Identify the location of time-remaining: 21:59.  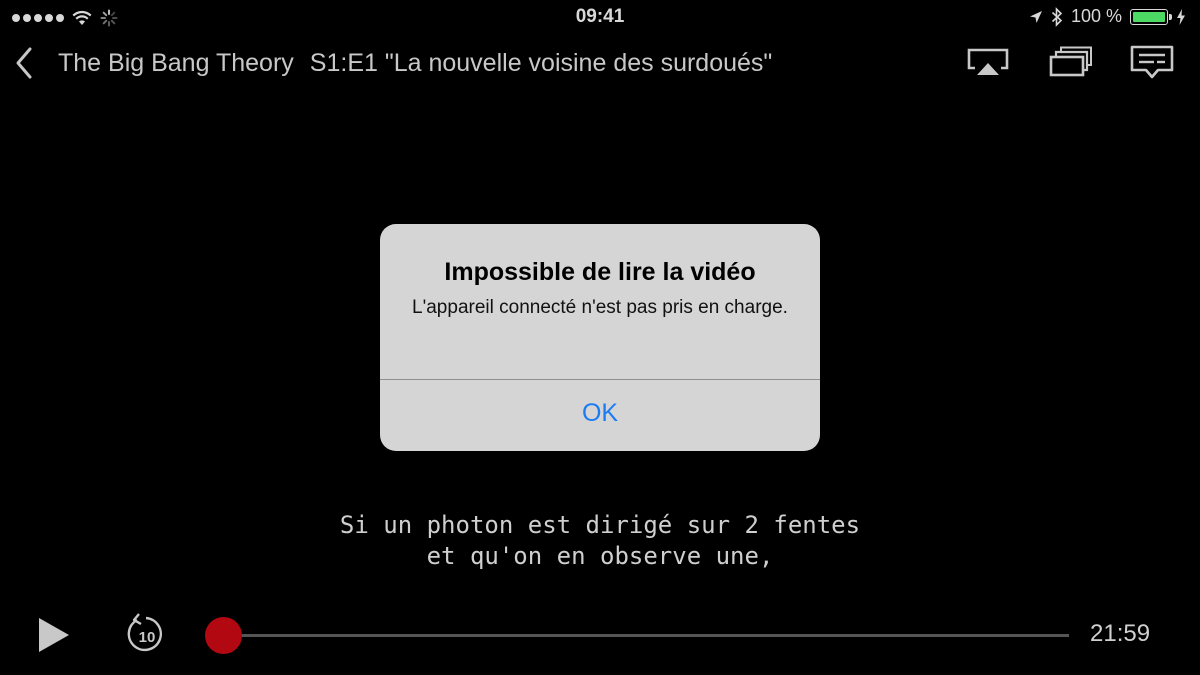
(1120, 633).